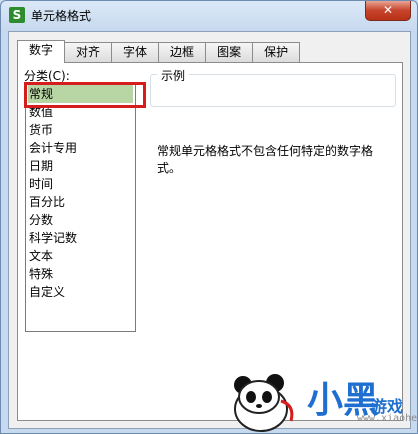 Image resolution: width=418 pixels, height=434 pixels. I want to click on category-item-percentage: 百分比, so click(80, 202).